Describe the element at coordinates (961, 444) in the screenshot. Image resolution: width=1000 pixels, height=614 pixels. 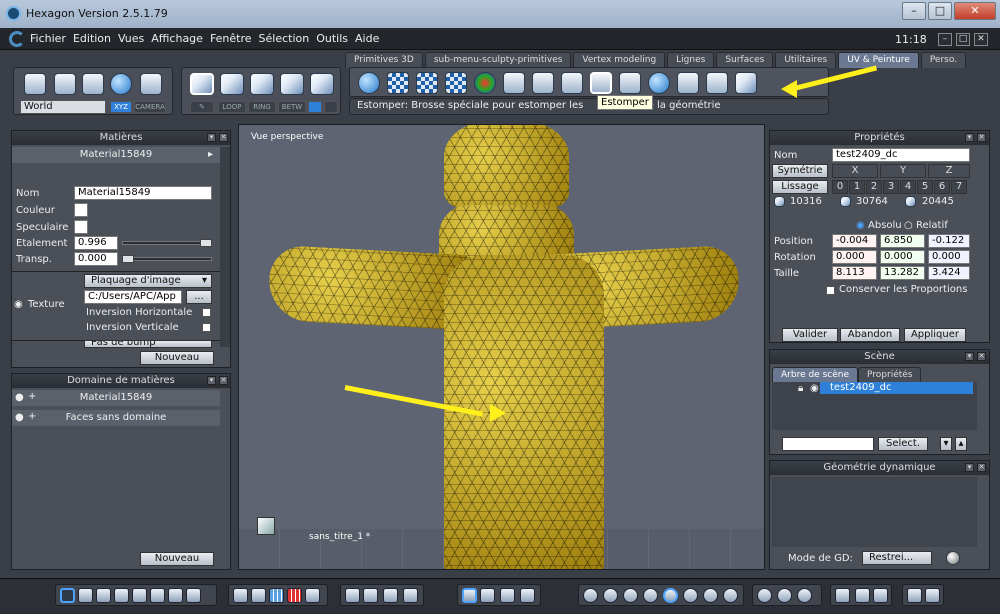
I see `scroll-up-button: ▴` at that location.